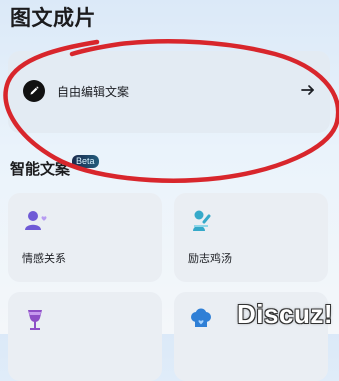  I want to click on page-title: 图文成片, so click(53, 18).